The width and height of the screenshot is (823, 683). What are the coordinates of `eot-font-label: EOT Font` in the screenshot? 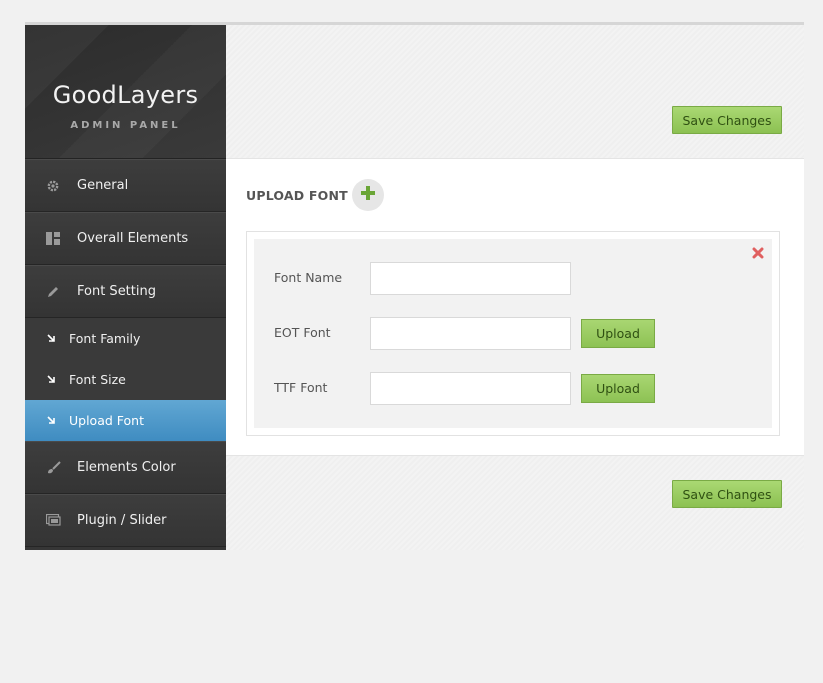 It's located at (302, 332).